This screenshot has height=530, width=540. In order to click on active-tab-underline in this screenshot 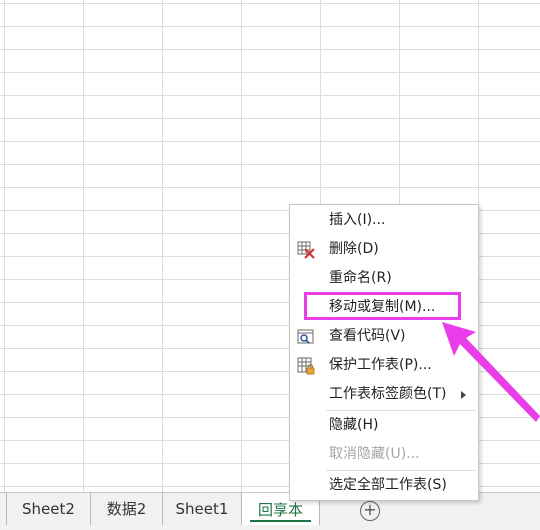, I will do `click(280, 521)`.